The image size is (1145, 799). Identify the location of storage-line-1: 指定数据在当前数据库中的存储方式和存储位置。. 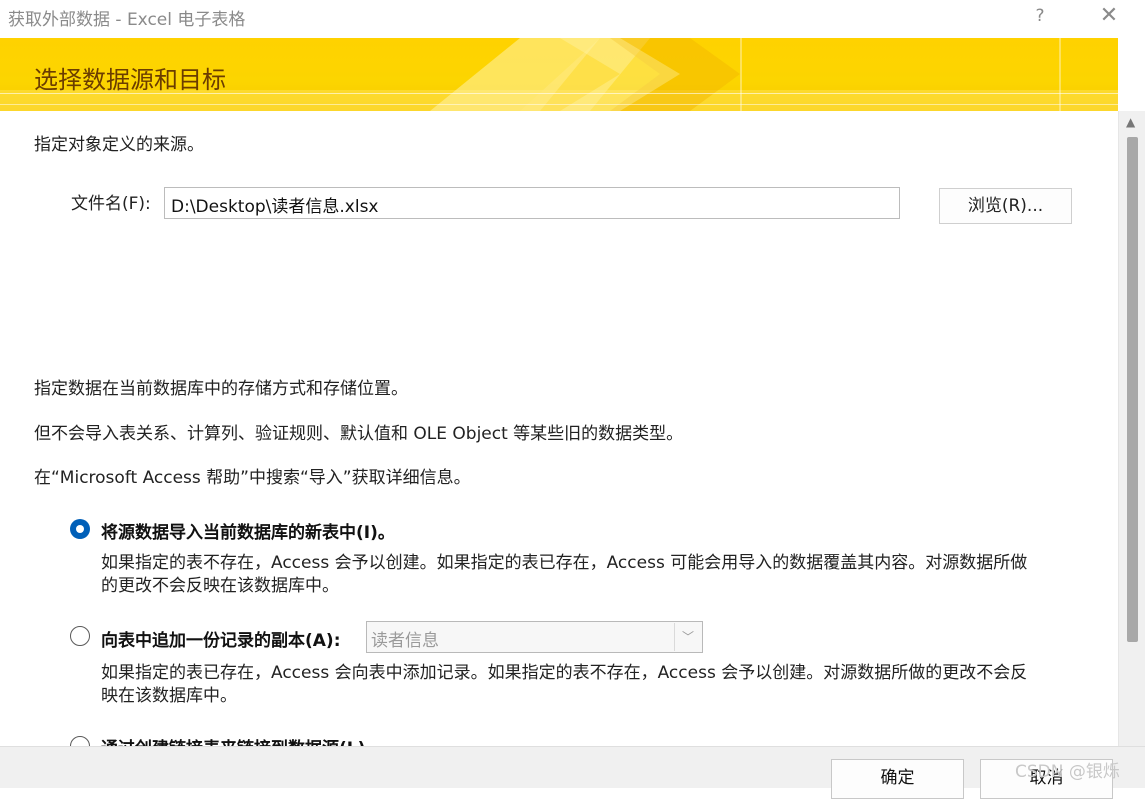
(221, 389).